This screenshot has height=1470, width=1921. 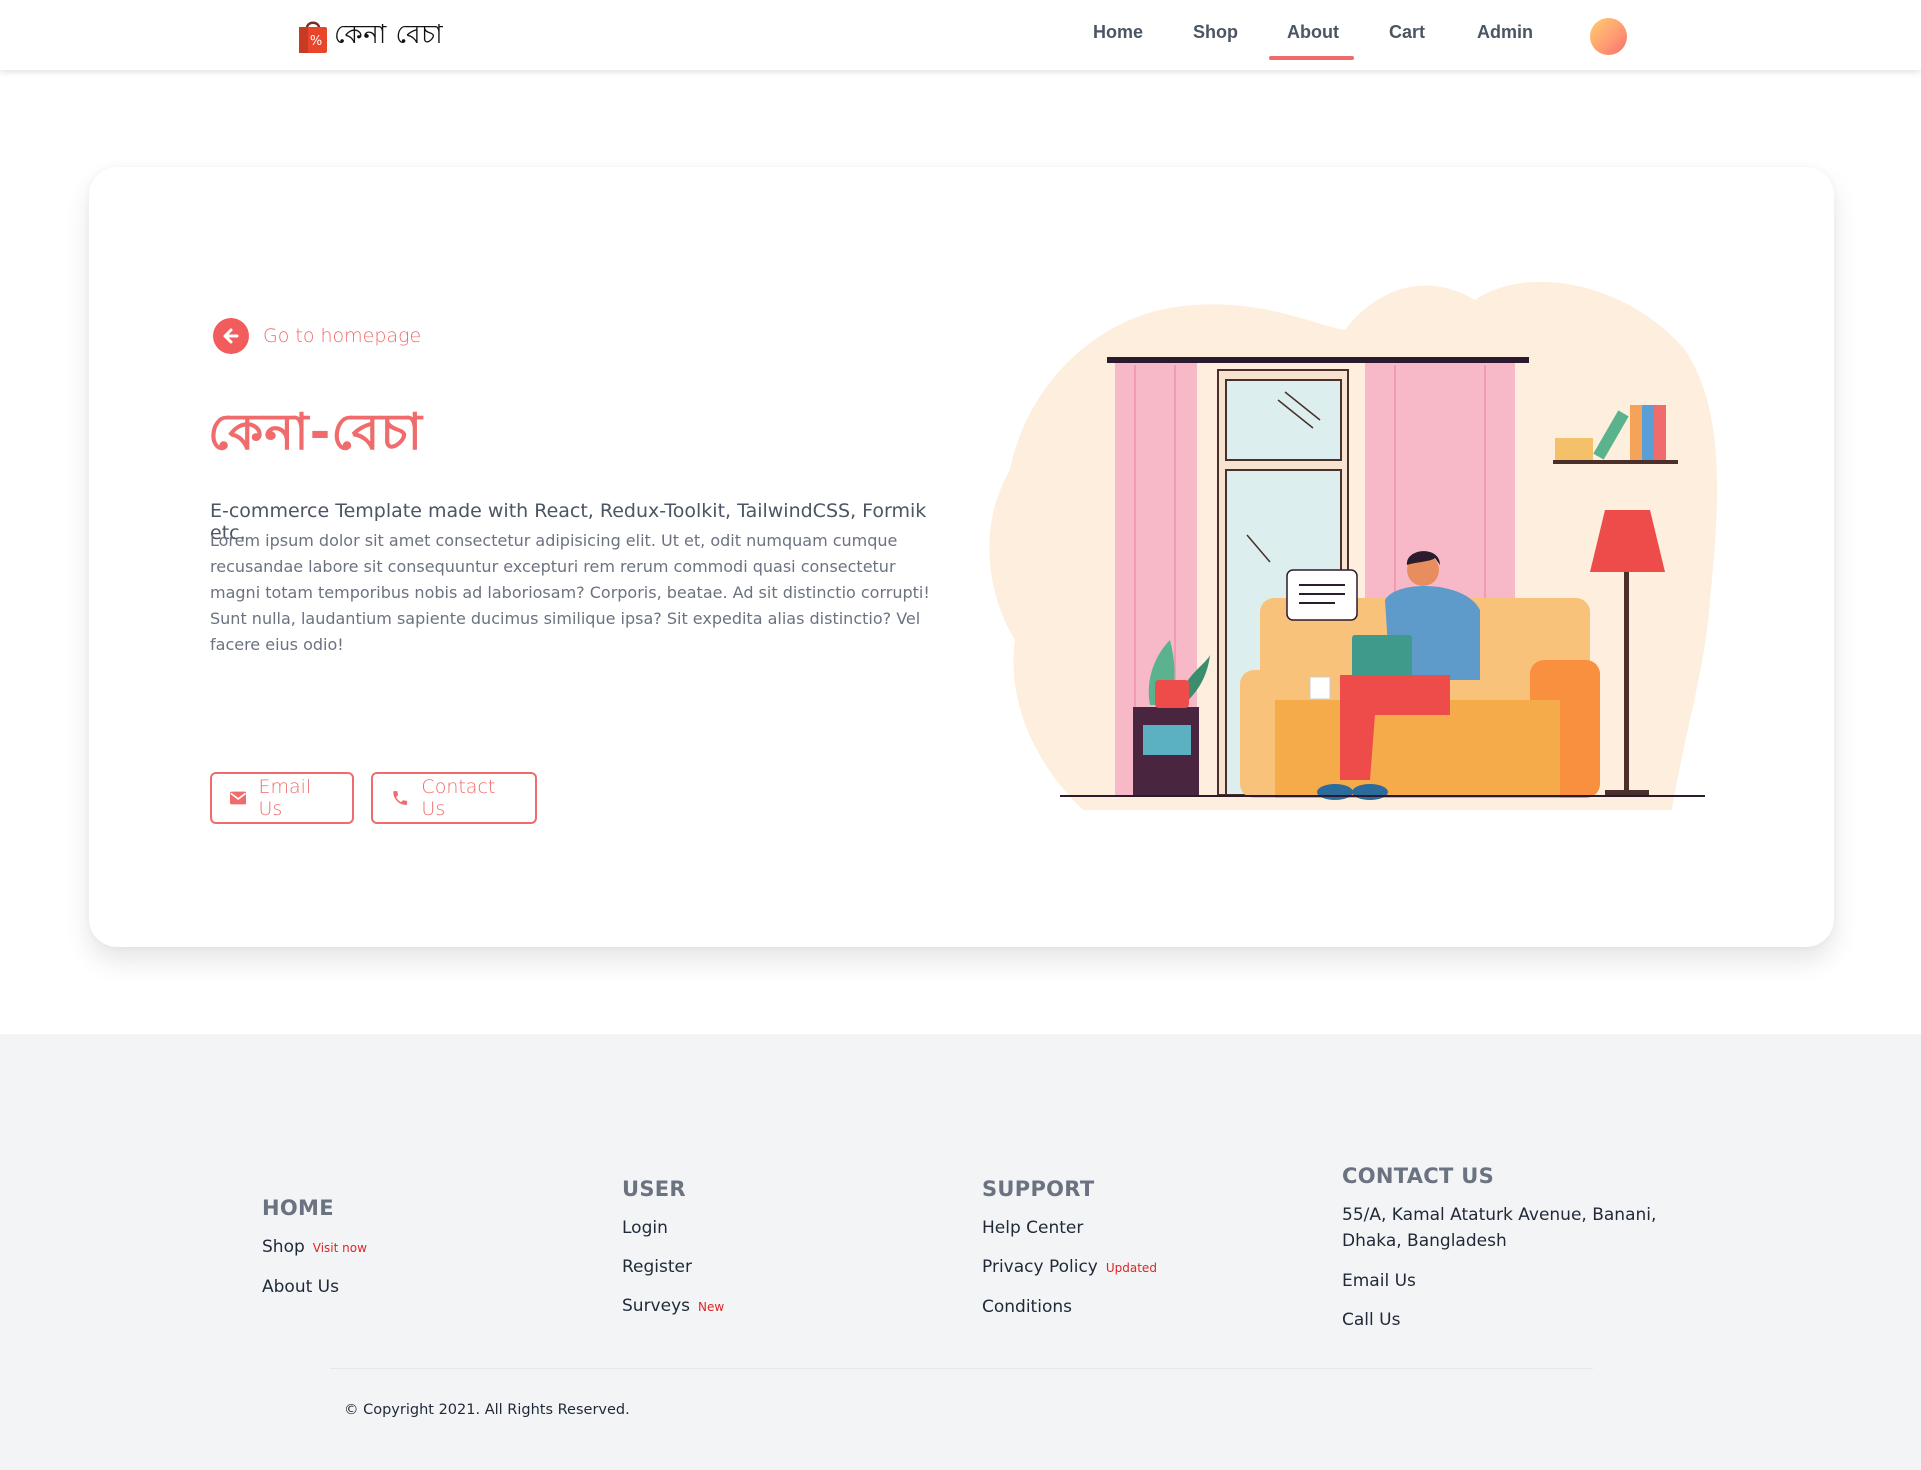 What do you see at coordinates (238, 798) in the screenshot?
I see `envelope-icon` at bounding box center [238, 798].